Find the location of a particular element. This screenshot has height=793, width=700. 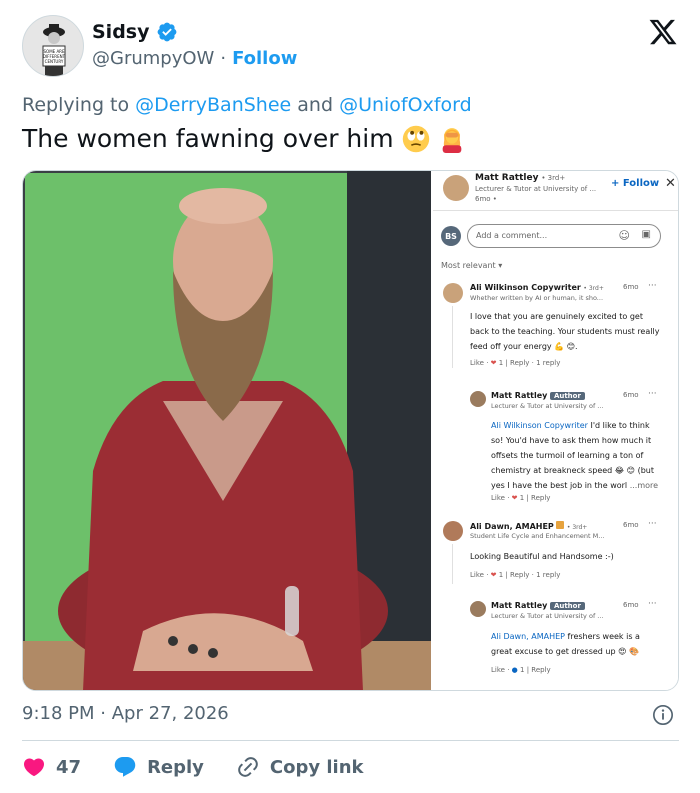

face-with-rolling-eyes-icon is located at coordinates (415, 138).